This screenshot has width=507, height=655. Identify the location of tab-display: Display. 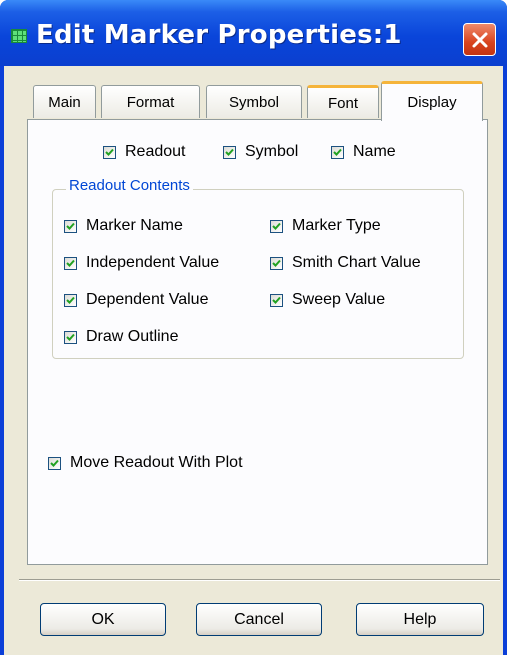
(432, 101).